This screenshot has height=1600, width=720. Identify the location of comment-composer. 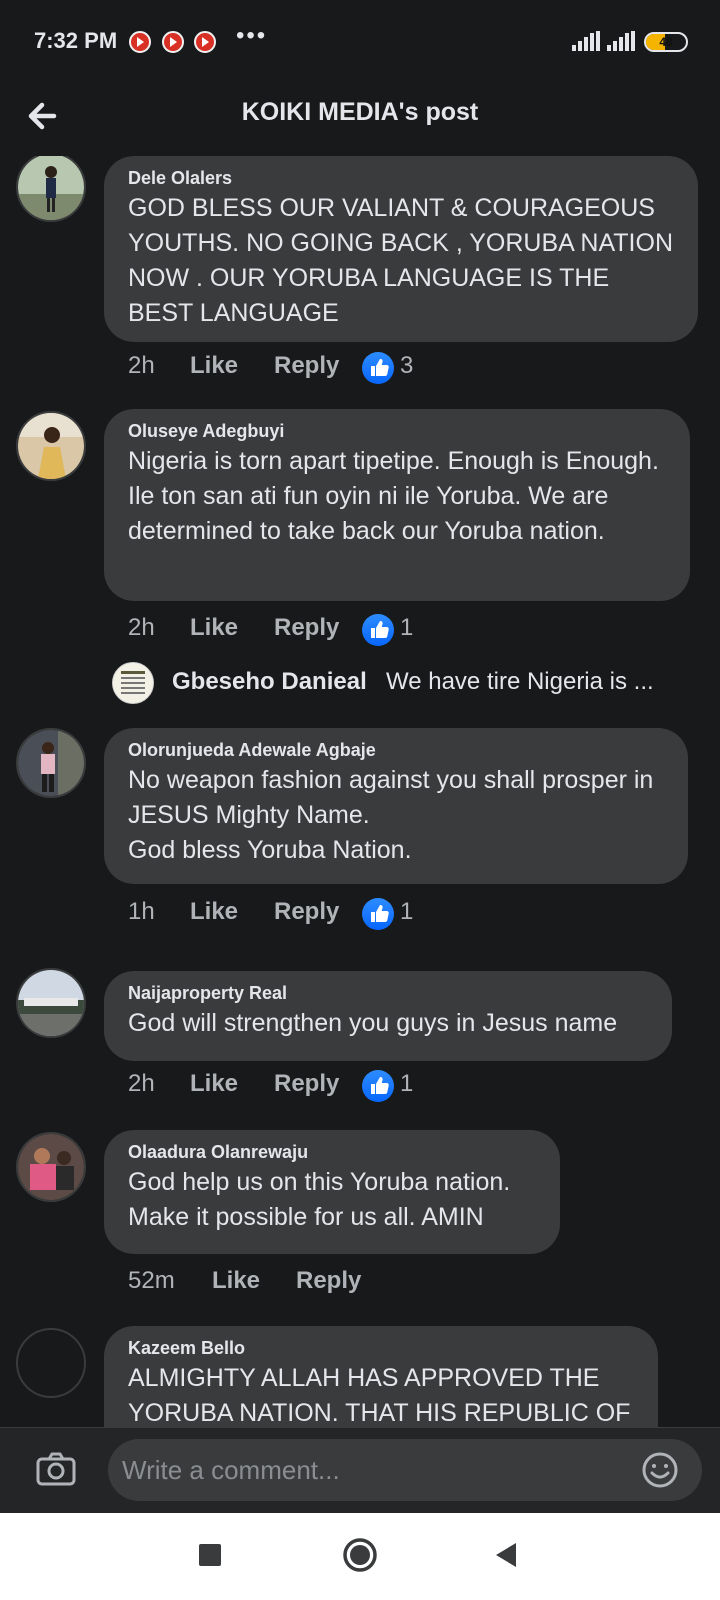
(360, 1470).